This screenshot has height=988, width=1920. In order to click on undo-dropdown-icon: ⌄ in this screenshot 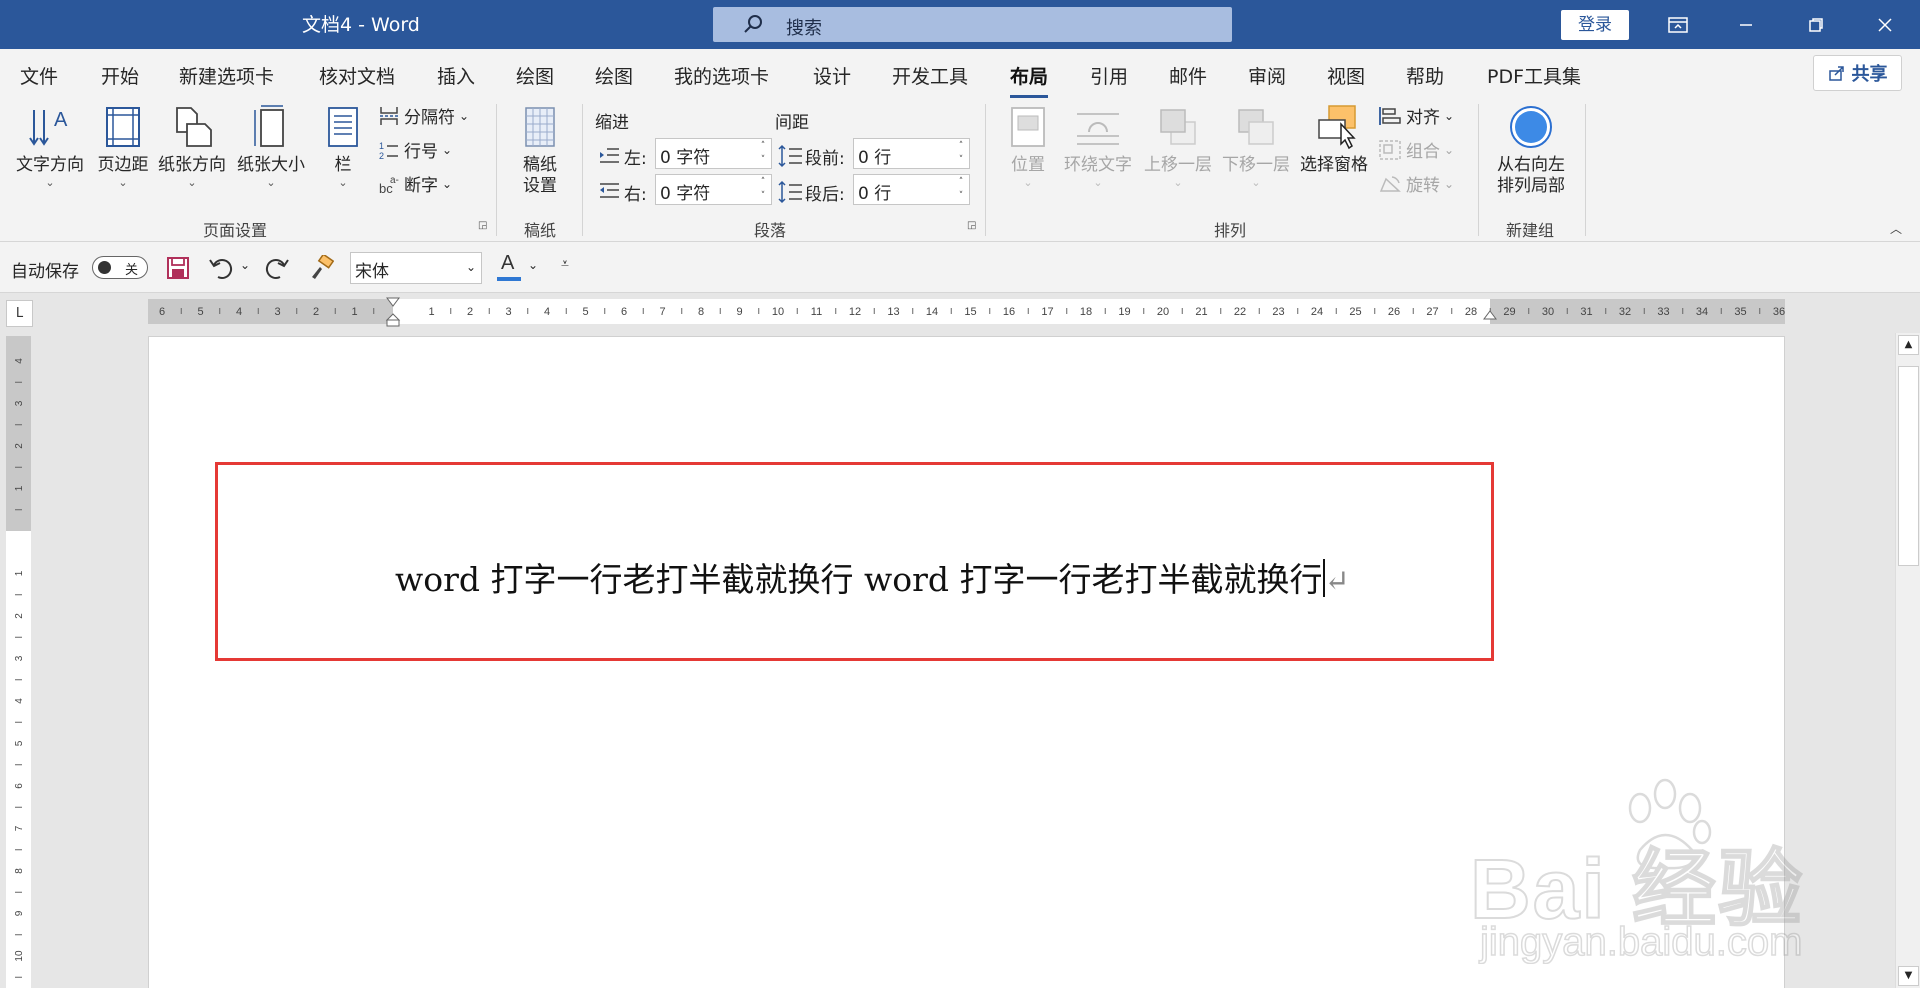, I will do `click(245, 265)`.